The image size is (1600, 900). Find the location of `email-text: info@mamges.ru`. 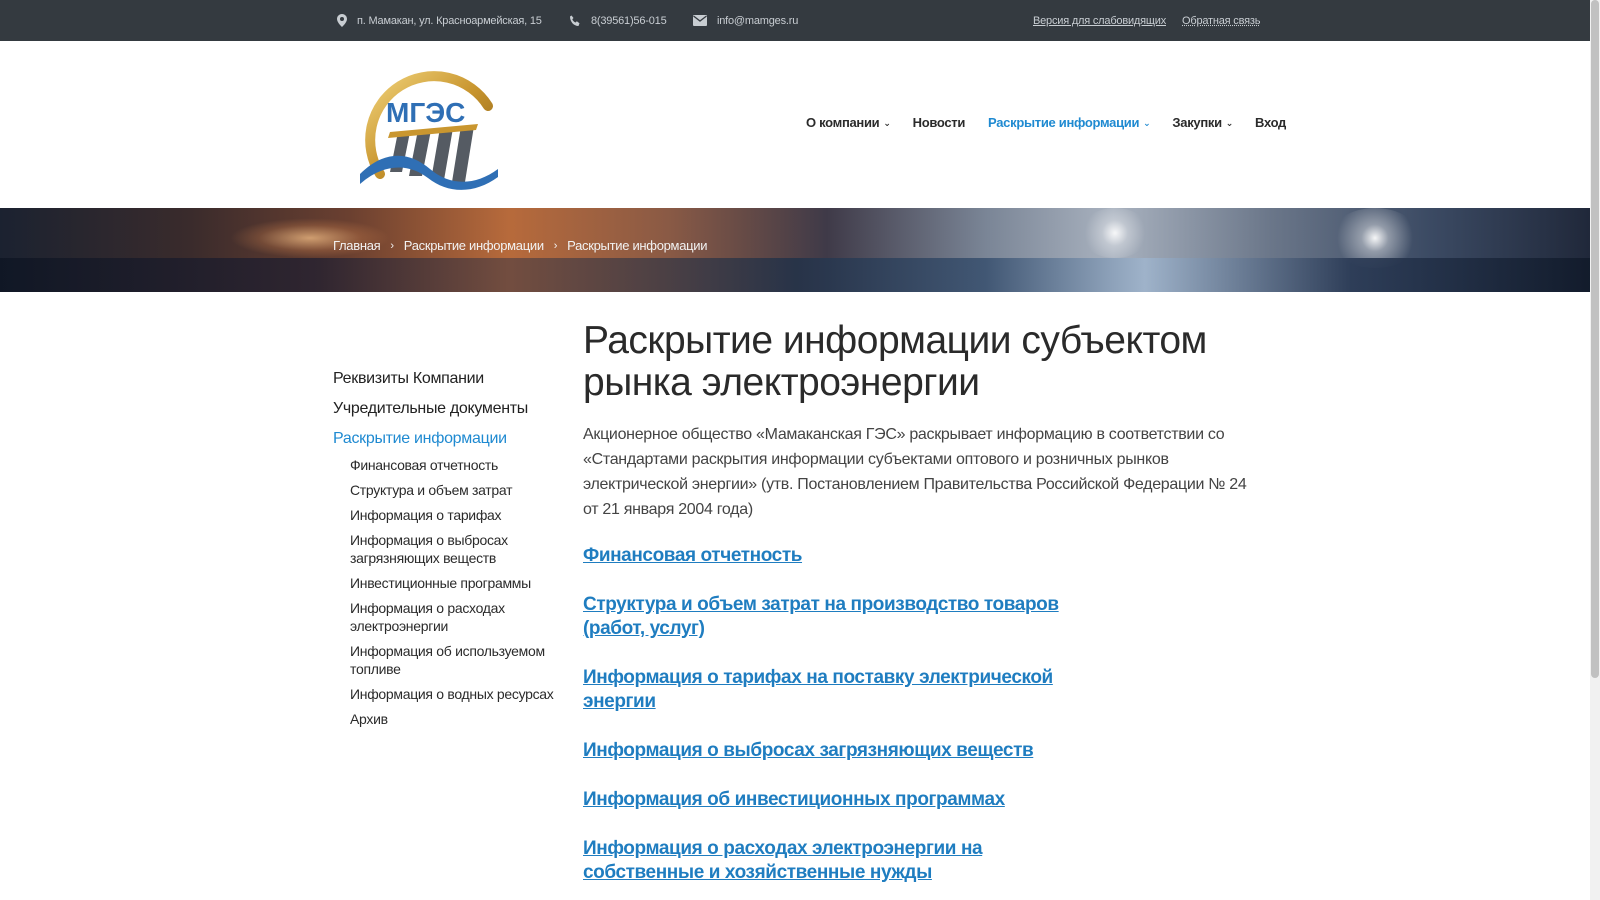

email-text: info@mamges.ru is located at coordinates (757, 21).